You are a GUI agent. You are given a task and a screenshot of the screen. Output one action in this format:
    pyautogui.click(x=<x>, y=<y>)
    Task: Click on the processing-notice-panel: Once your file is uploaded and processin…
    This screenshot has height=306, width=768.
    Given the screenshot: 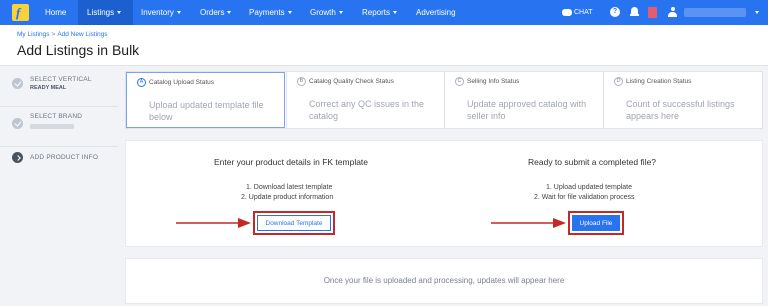 What is the action you would take?
    pyautogui.click(x=444, y=281)
    